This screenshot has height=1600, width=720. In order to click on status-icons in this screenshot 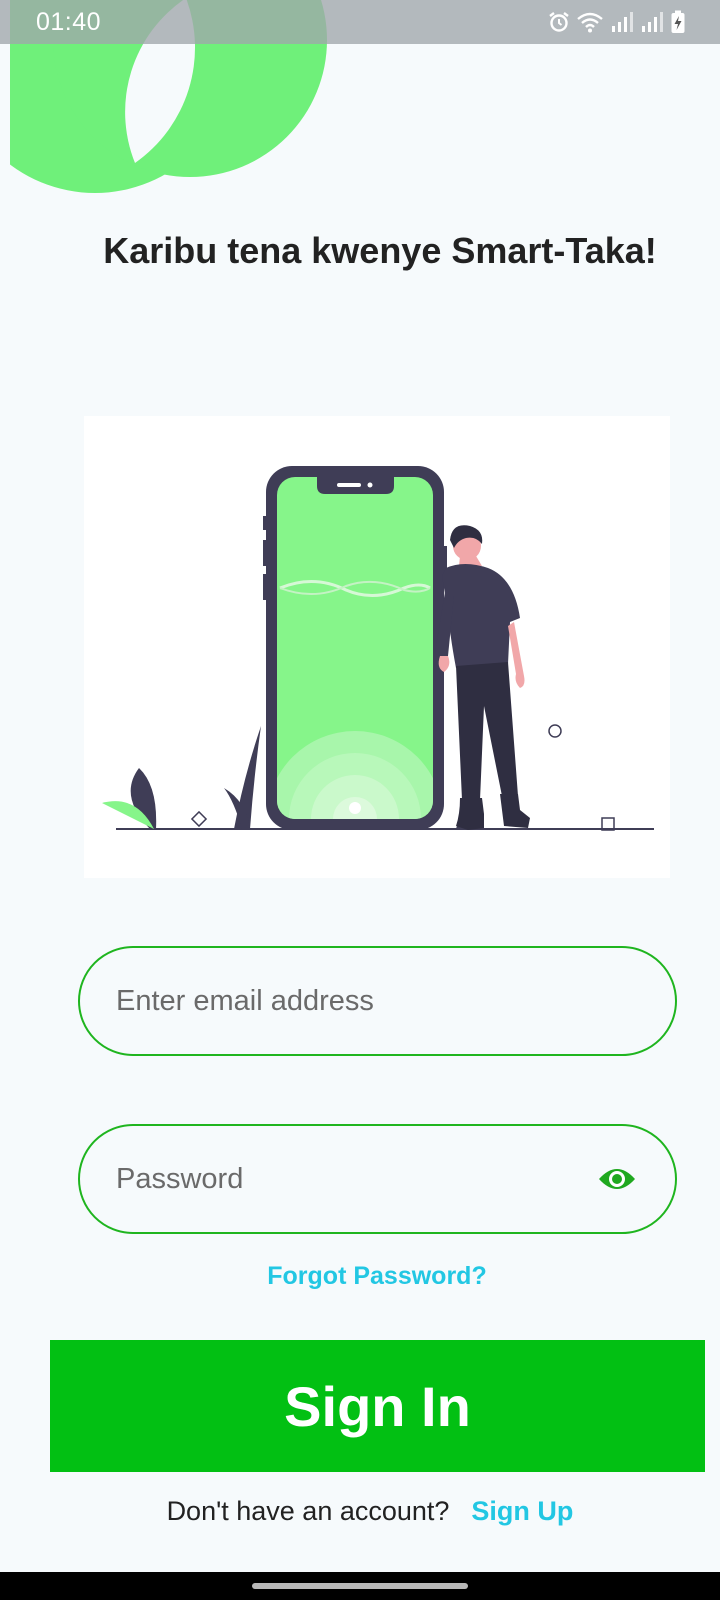, I will do `click(617, 22)`.